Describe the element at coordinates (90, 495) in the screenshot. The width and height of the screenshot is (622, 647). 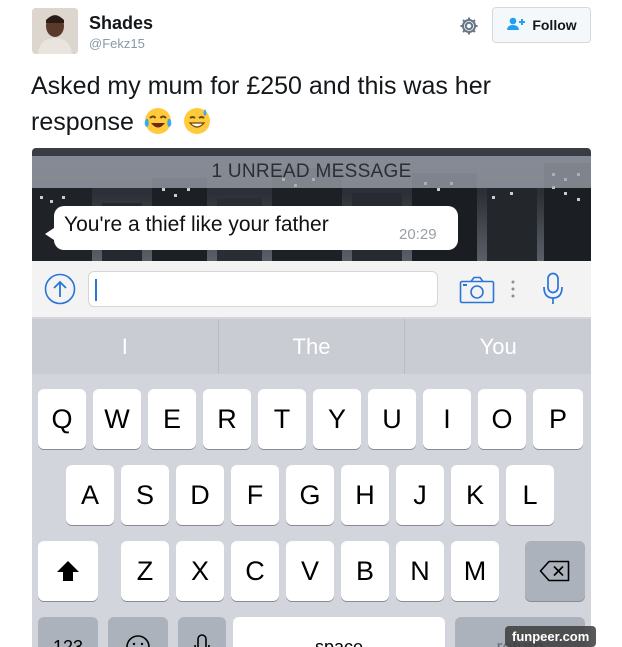
I see `key-a: A` at that location.